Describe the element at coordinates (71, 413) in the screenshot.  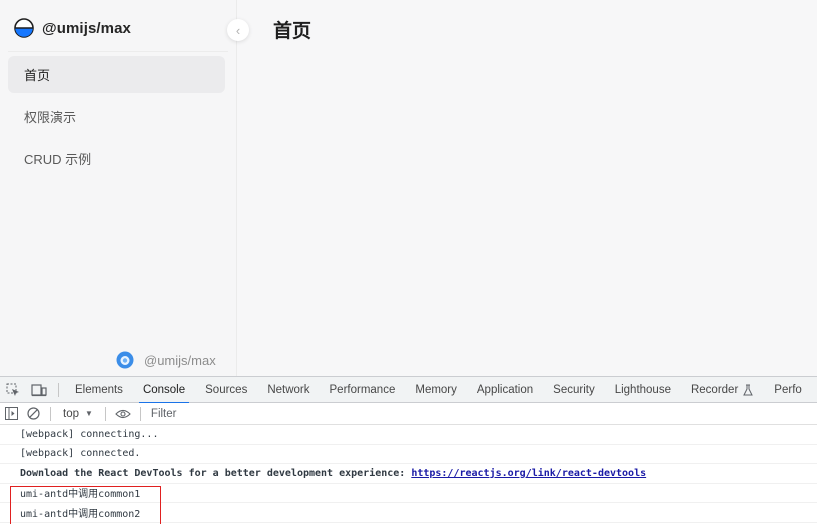
I see `context-value: top` at that location.